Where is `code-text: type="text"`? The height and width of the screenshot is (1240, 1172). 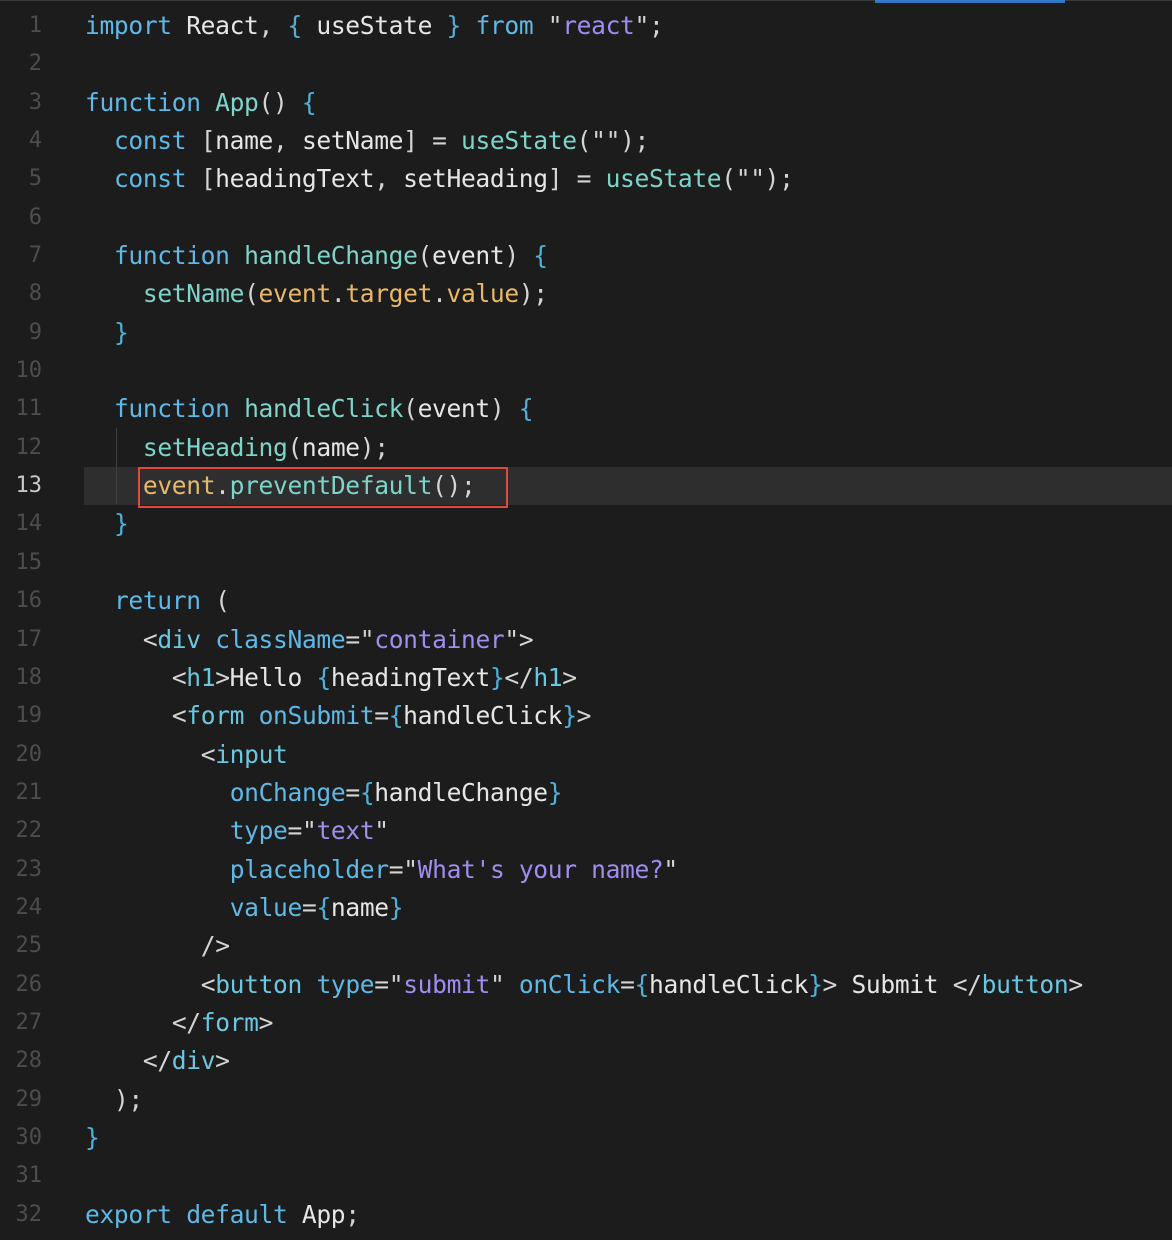 code-text: type="text" is located at coordinates (237, 831).